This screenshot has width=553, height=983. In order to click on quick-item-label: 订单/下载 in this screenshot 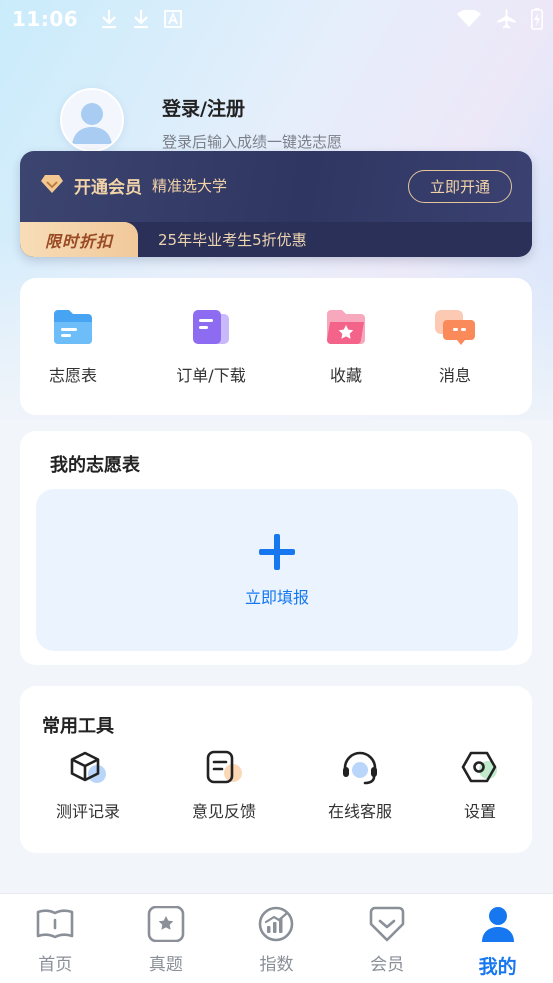, I will do `click(211, 375)`.